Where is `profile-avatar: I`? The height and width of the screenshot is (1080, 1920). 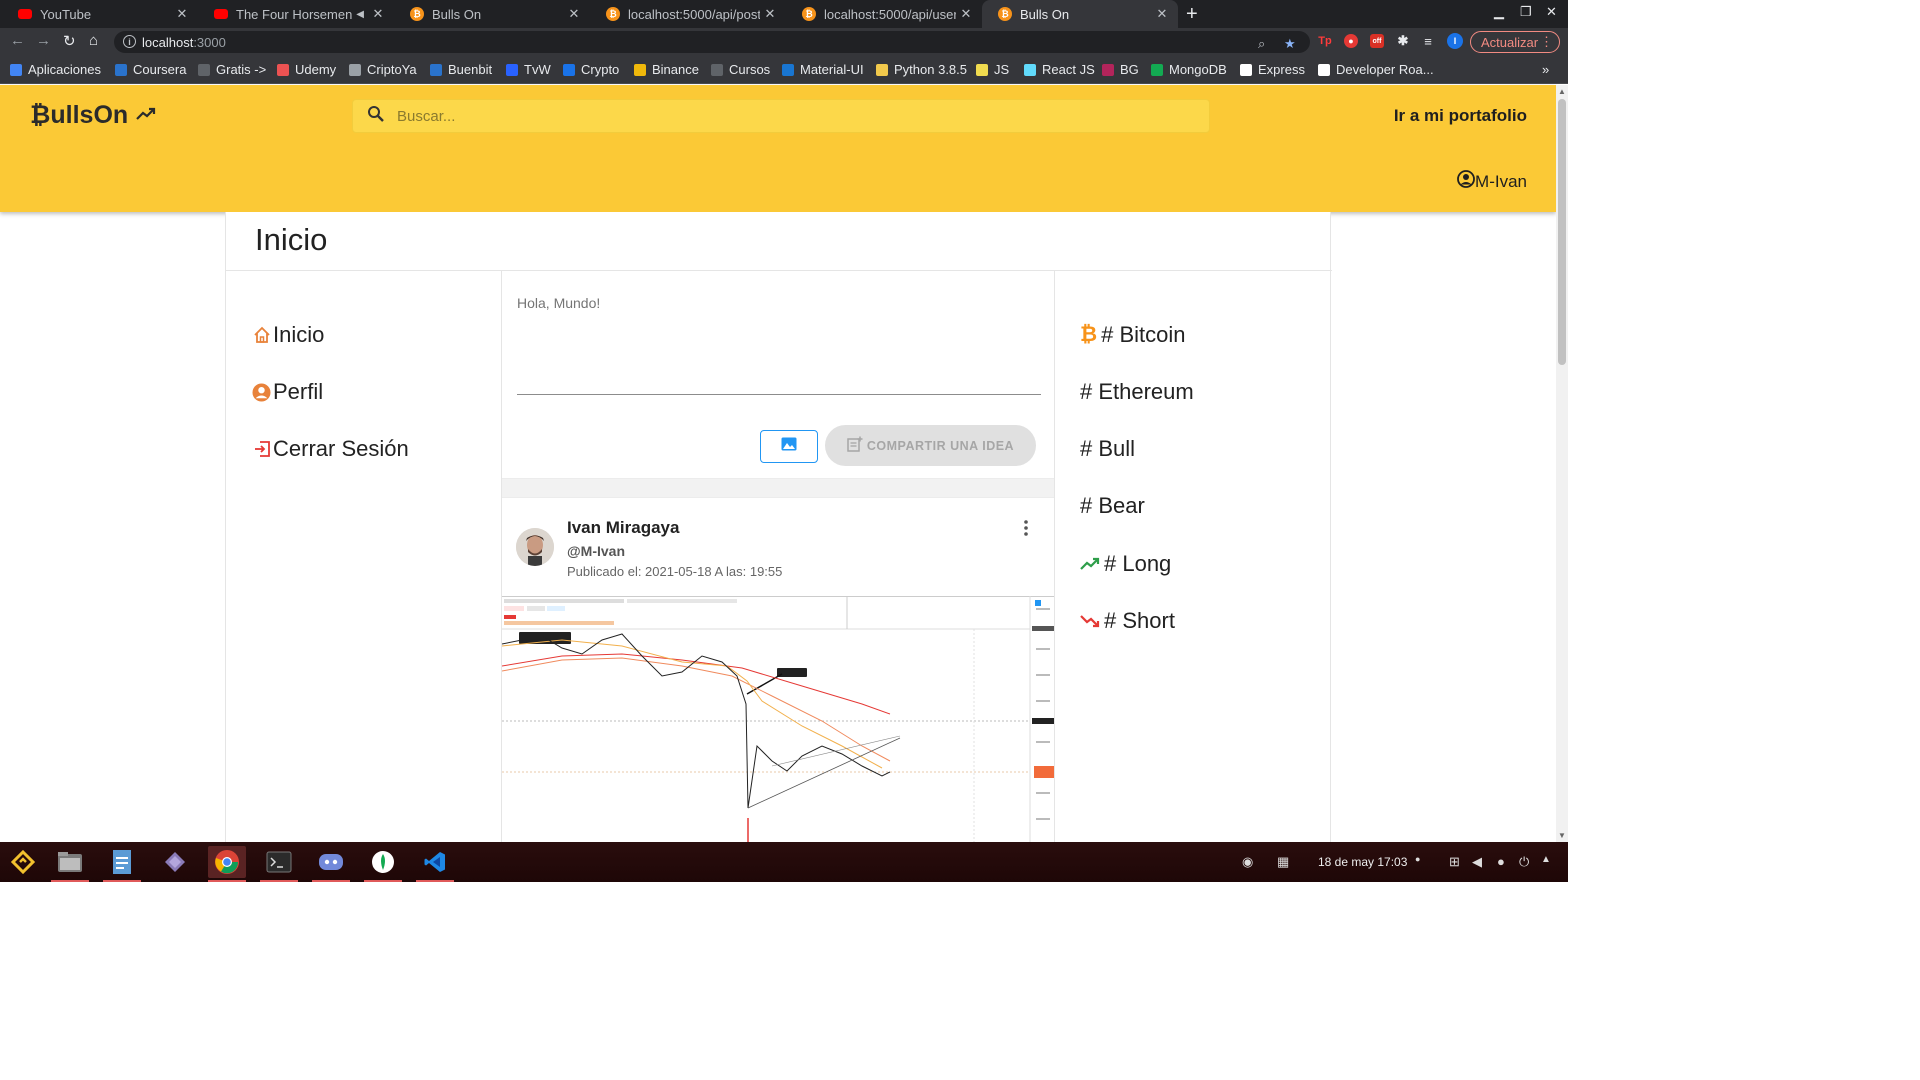 profile-avatar: I is located at coordinates (1455, 41).